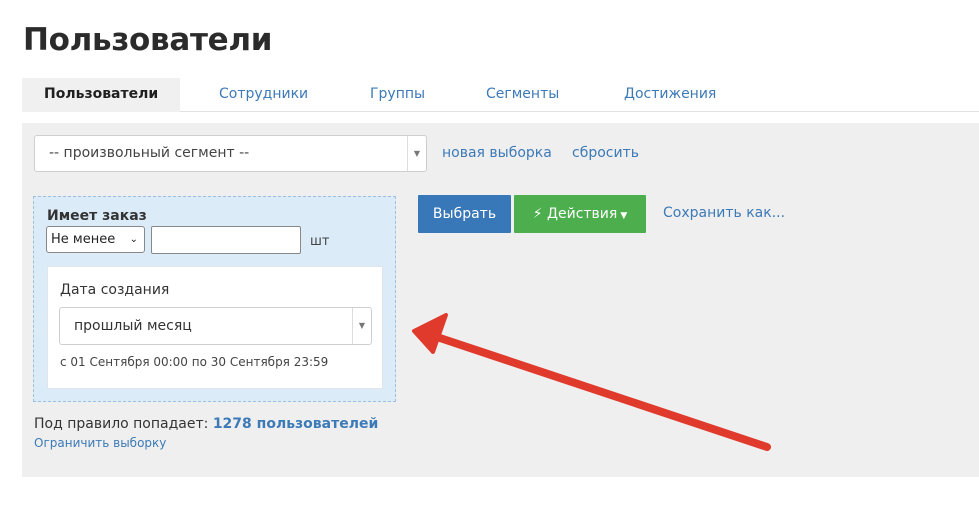  Describe the element at coordinates (670, 95) in the screenshot. I see `tab-achievements: Достижения` at that location.